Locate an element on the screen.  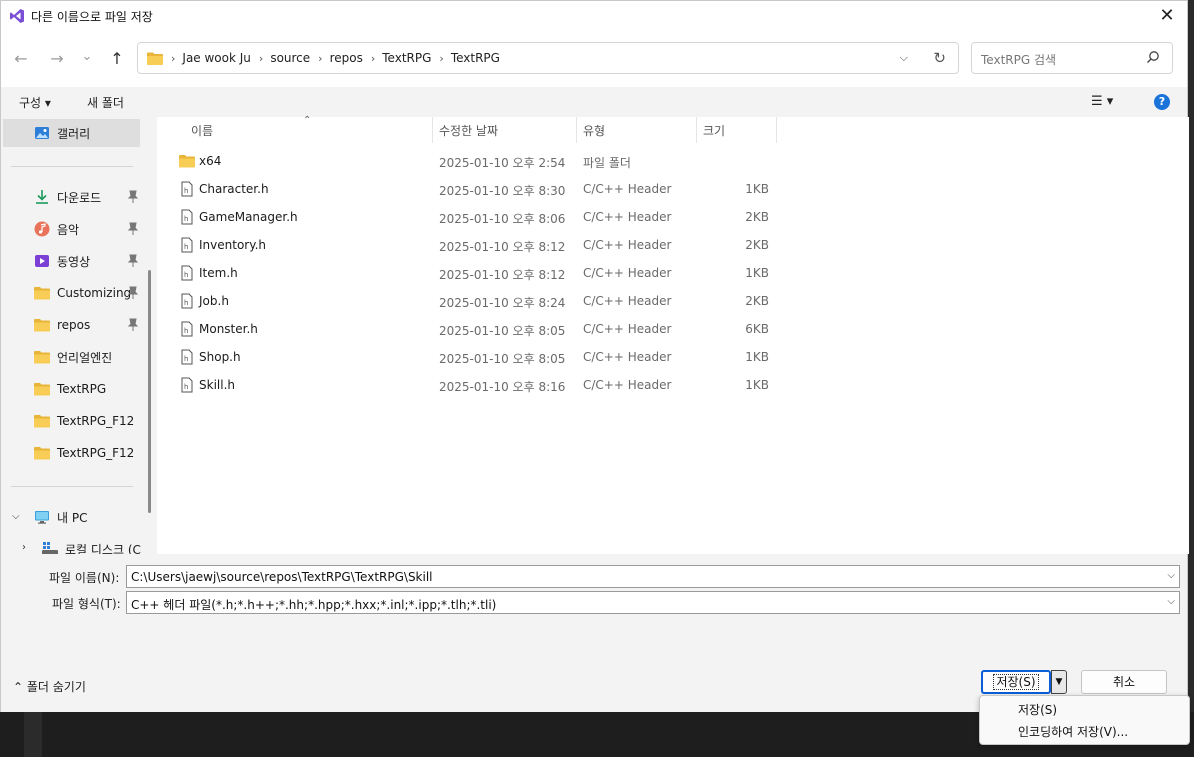
breadcrumb-item: Jae wook Ju is located at coordinates (216, 58).